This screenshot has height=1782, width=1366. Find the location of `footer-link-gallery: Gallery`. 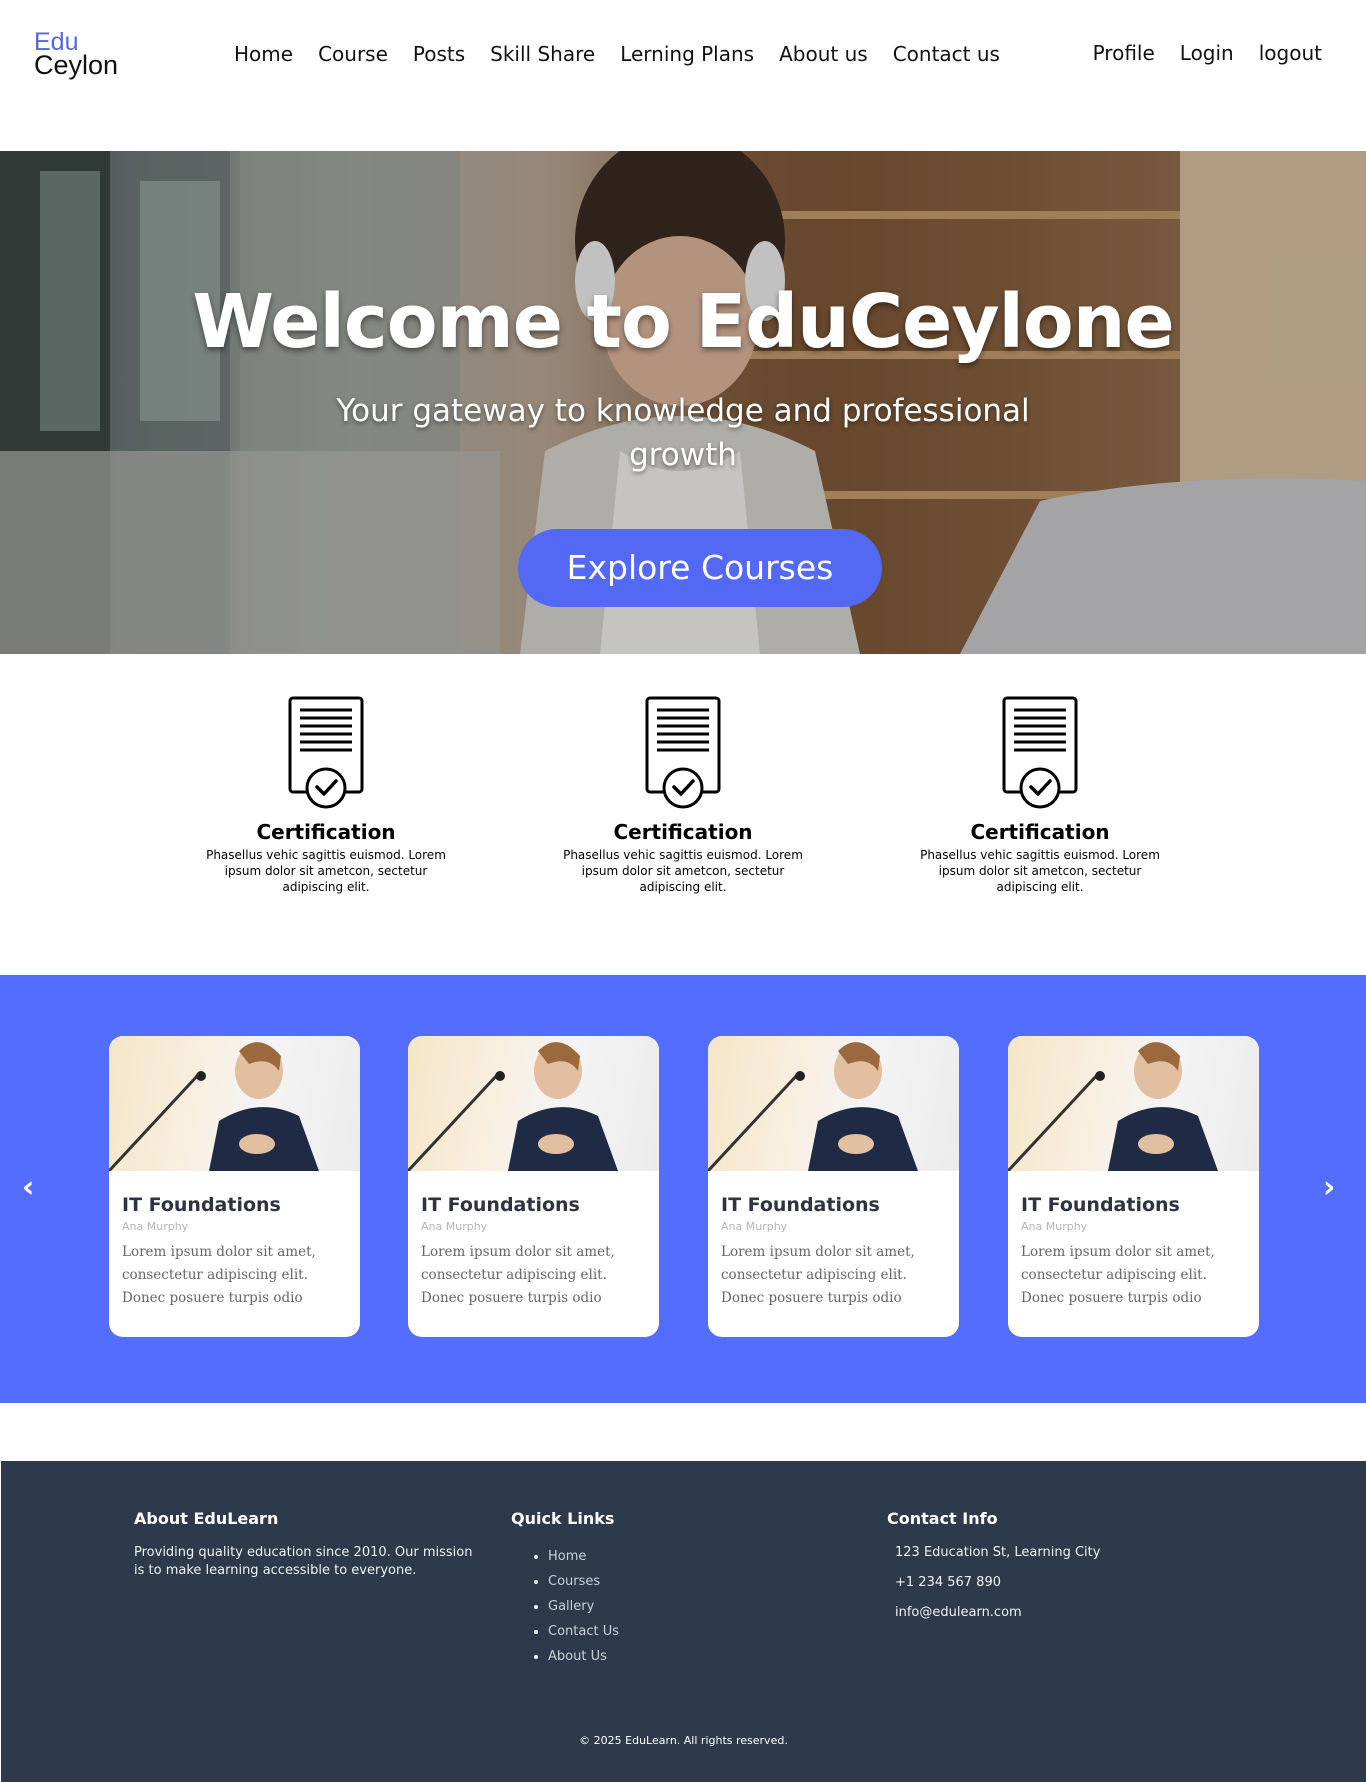

footer-link-gallery: Gallery is located at coordinates (679, 1606).